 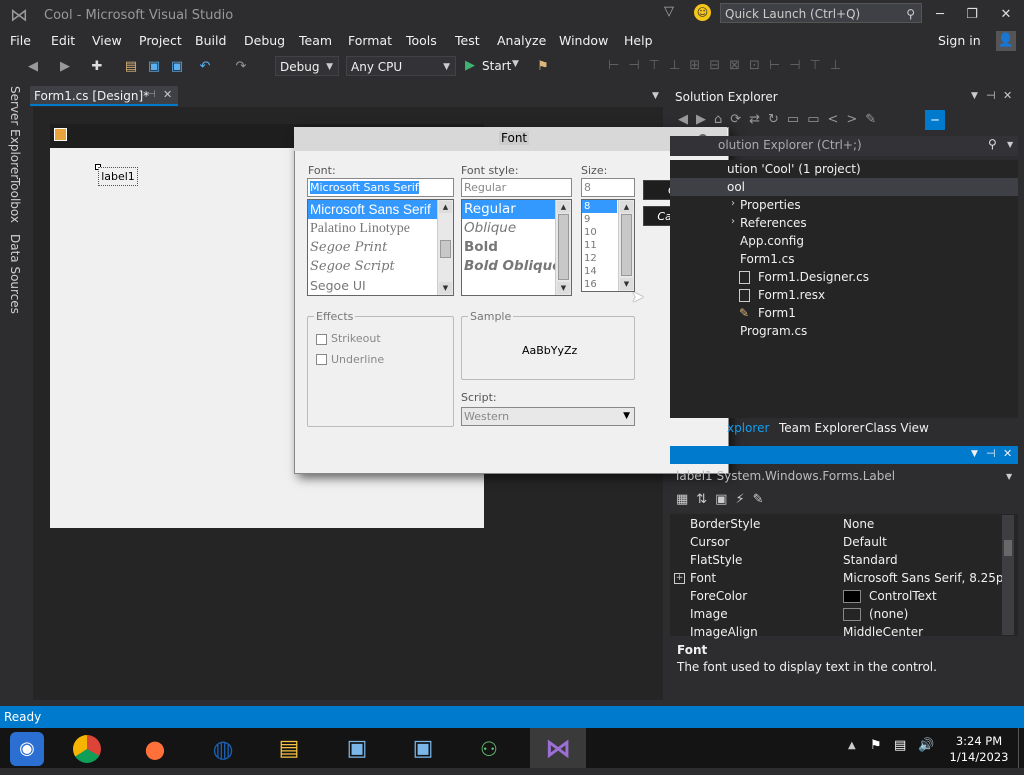 I want to click on search-options-icon: ▼, so click(x=1010, y=144).